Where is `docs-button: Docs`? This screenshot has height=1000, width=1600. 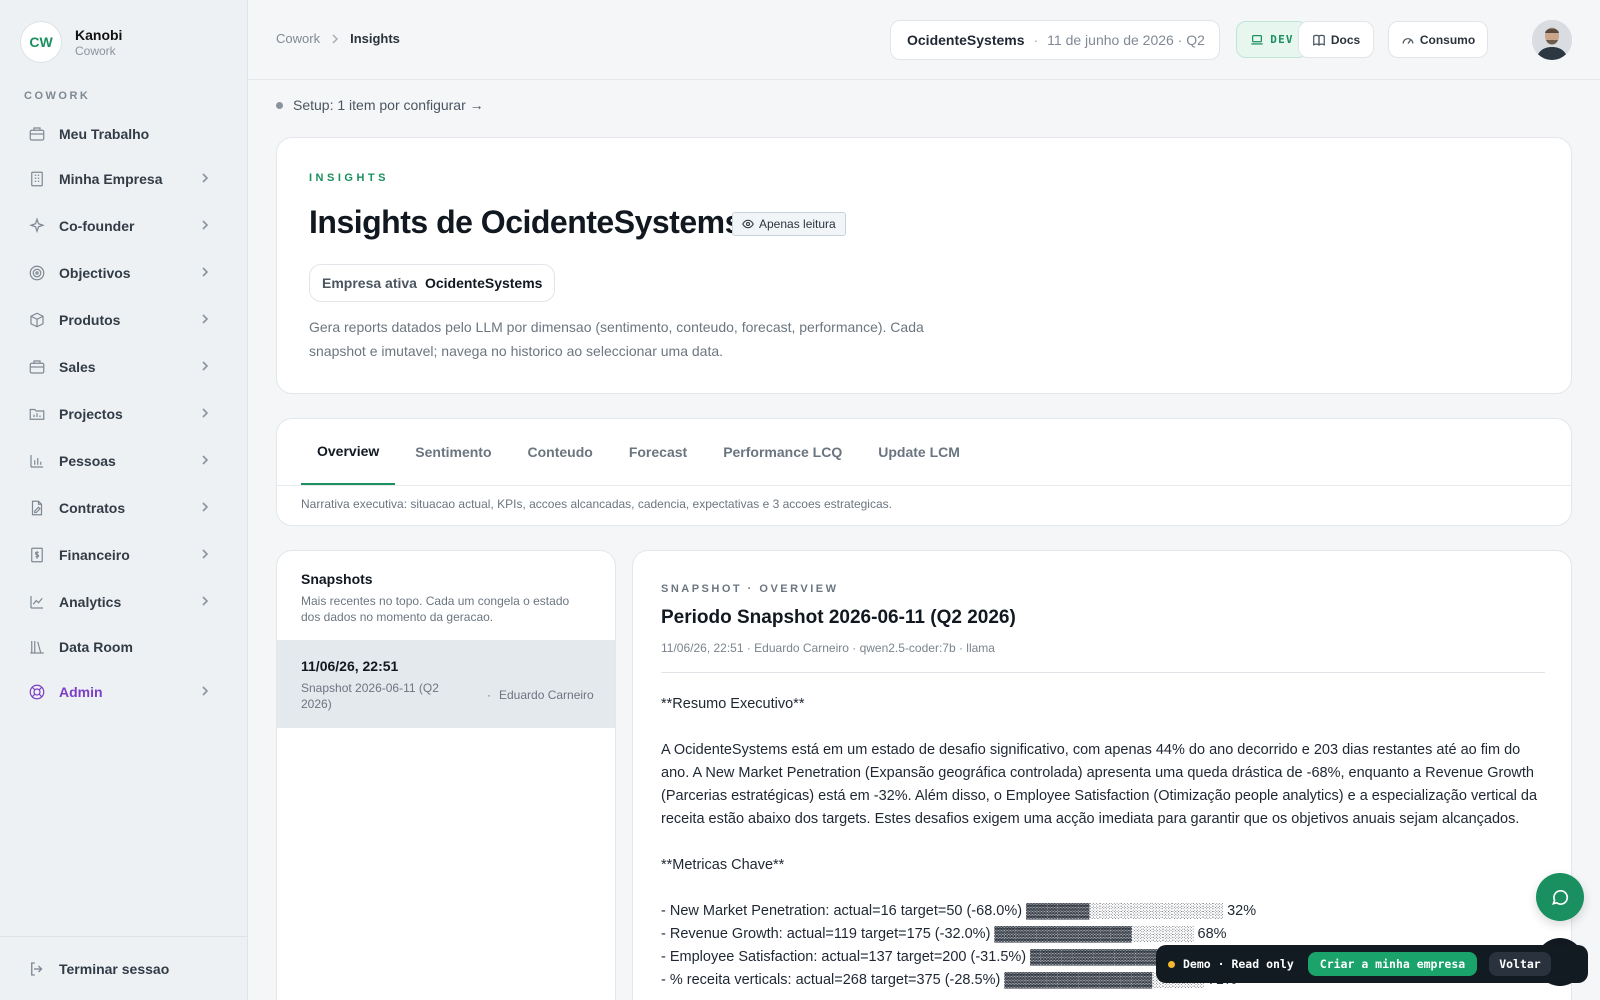
docs-button: Docs is located at coordinates (1336, 39).